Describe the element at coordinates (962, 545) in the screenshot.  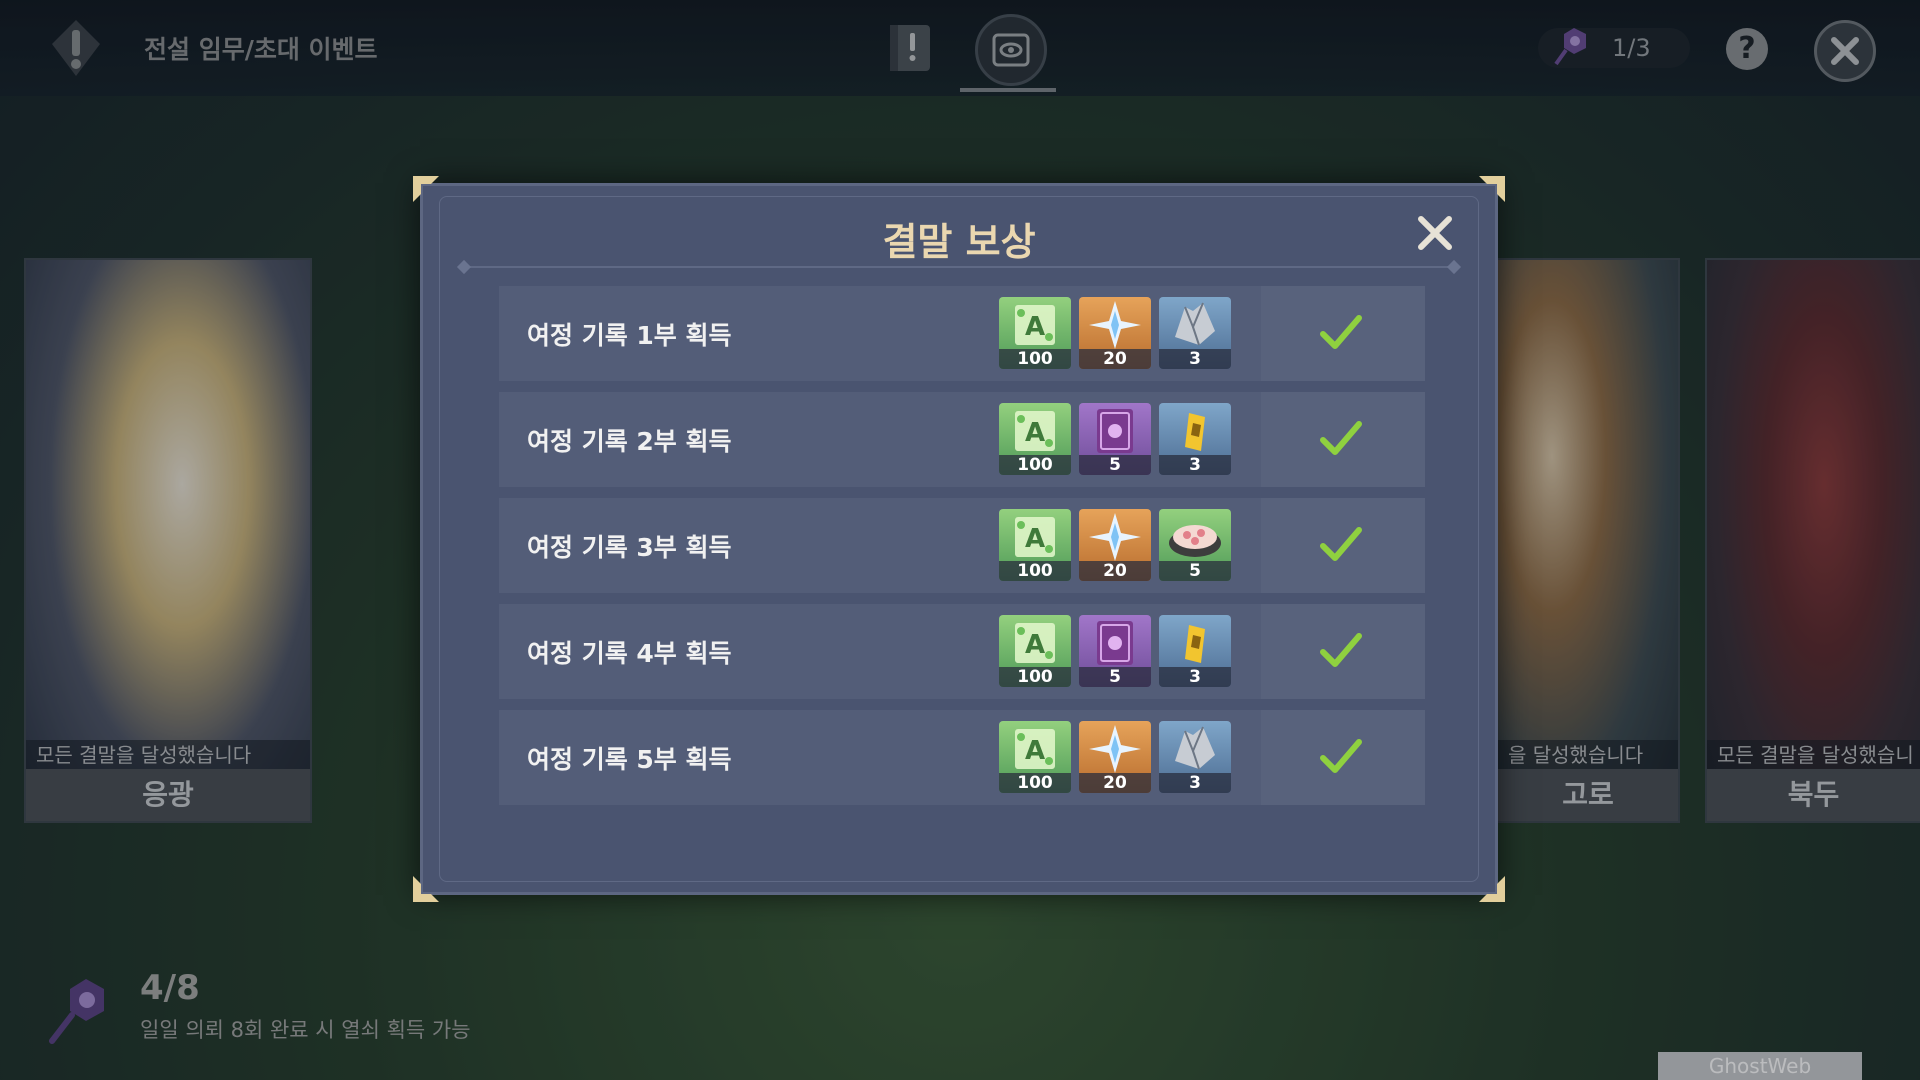
I see `reward-row: 여정 기록 3부 획득 A 100 20 5` at that location.